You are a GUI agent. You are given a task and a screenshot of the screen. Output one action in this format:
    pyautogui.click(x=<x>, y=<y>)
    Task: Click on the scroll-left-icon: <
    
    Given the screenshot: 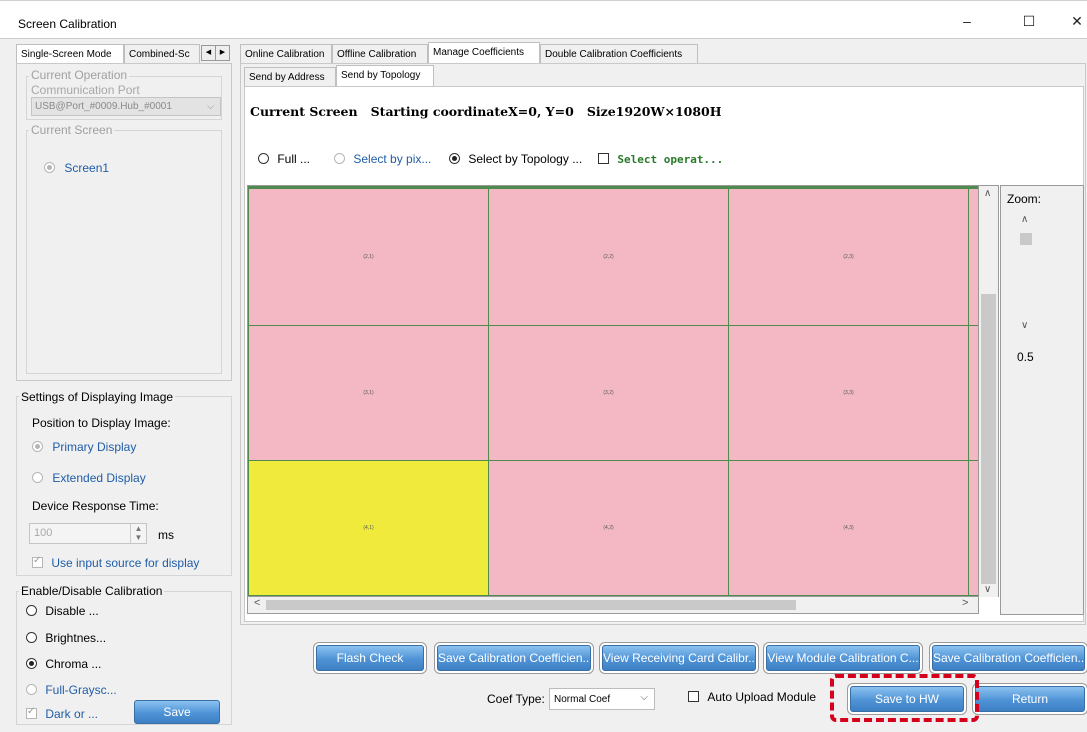 What is the action you would take?
    pyautogui.click(x=257, y=603)
    